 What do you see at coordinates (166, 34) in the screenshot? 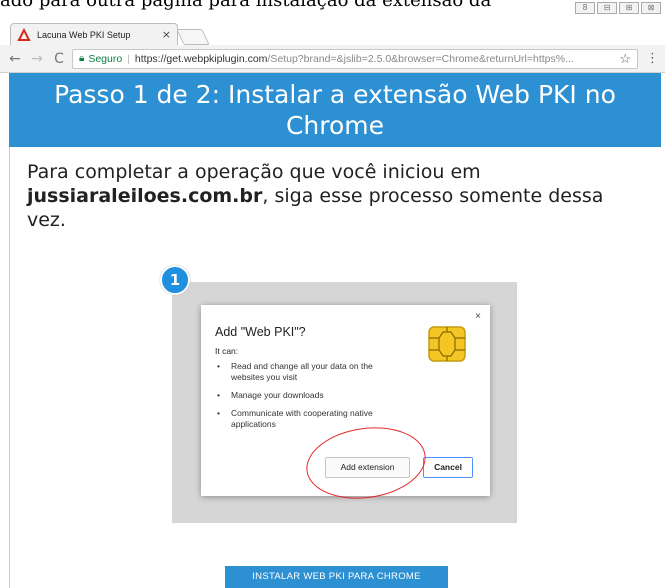
I see `tab-close-icon: ×` at bounding box center [166, 34].